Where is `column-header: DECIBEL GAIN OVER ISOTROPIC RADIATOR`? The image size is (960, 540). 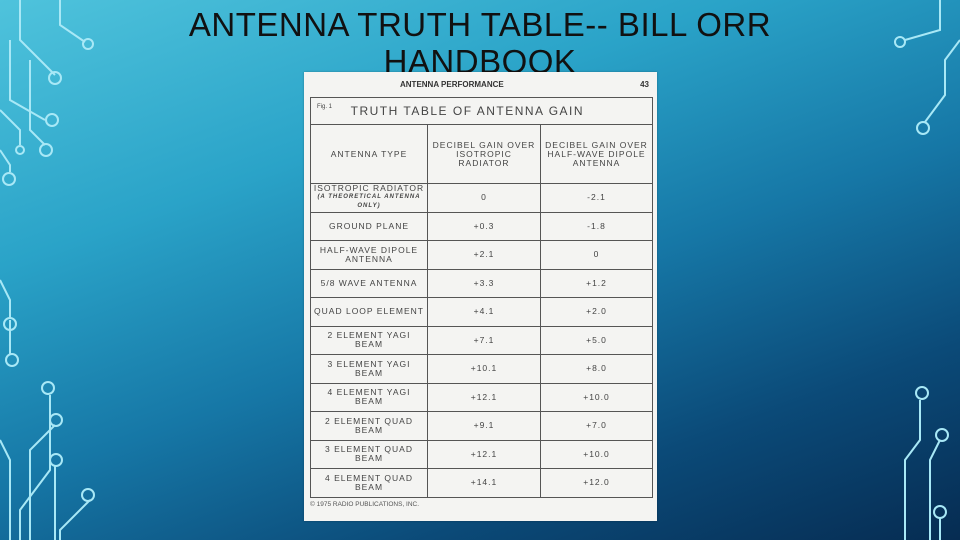 column-header: DECIBEL GAIN OVER ISOTROPIC RADIATOR is located at coordinates (484, 154).